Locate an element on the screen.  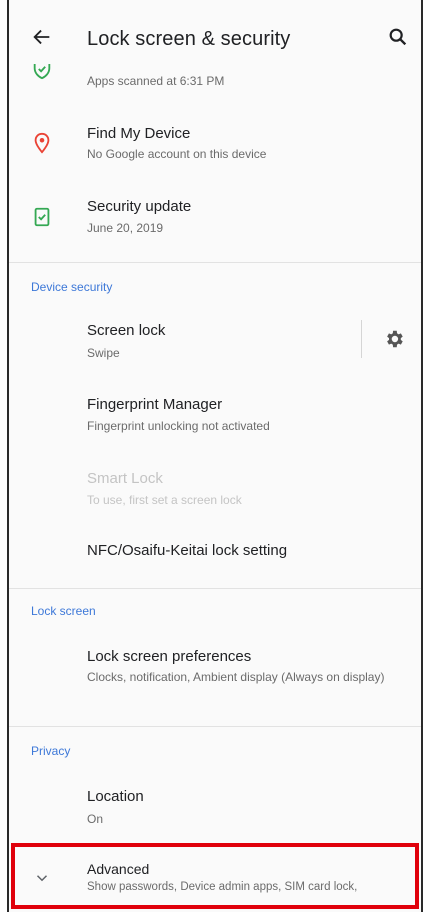
security-update-summary: June 20, 2019 is located at coordinates (125, 228).